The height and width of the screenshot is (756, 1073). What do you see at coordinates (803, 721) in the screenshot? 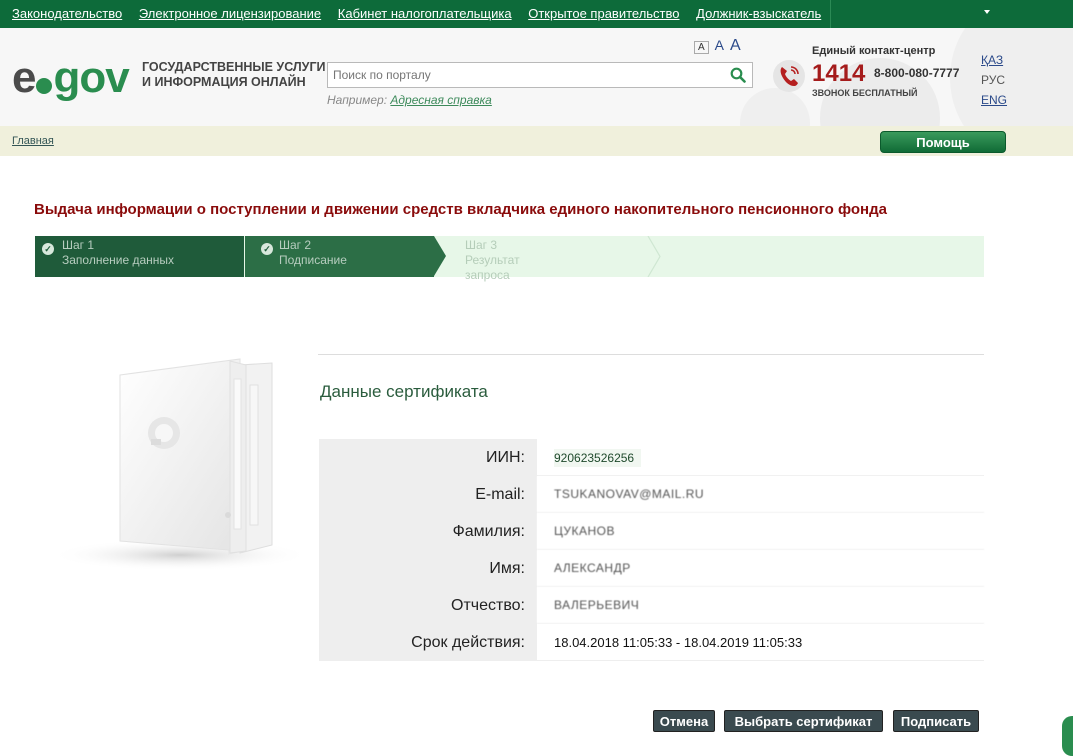
I see `choose-certificate-button: Выбрать сертификат` at bounding box center [803, 721].